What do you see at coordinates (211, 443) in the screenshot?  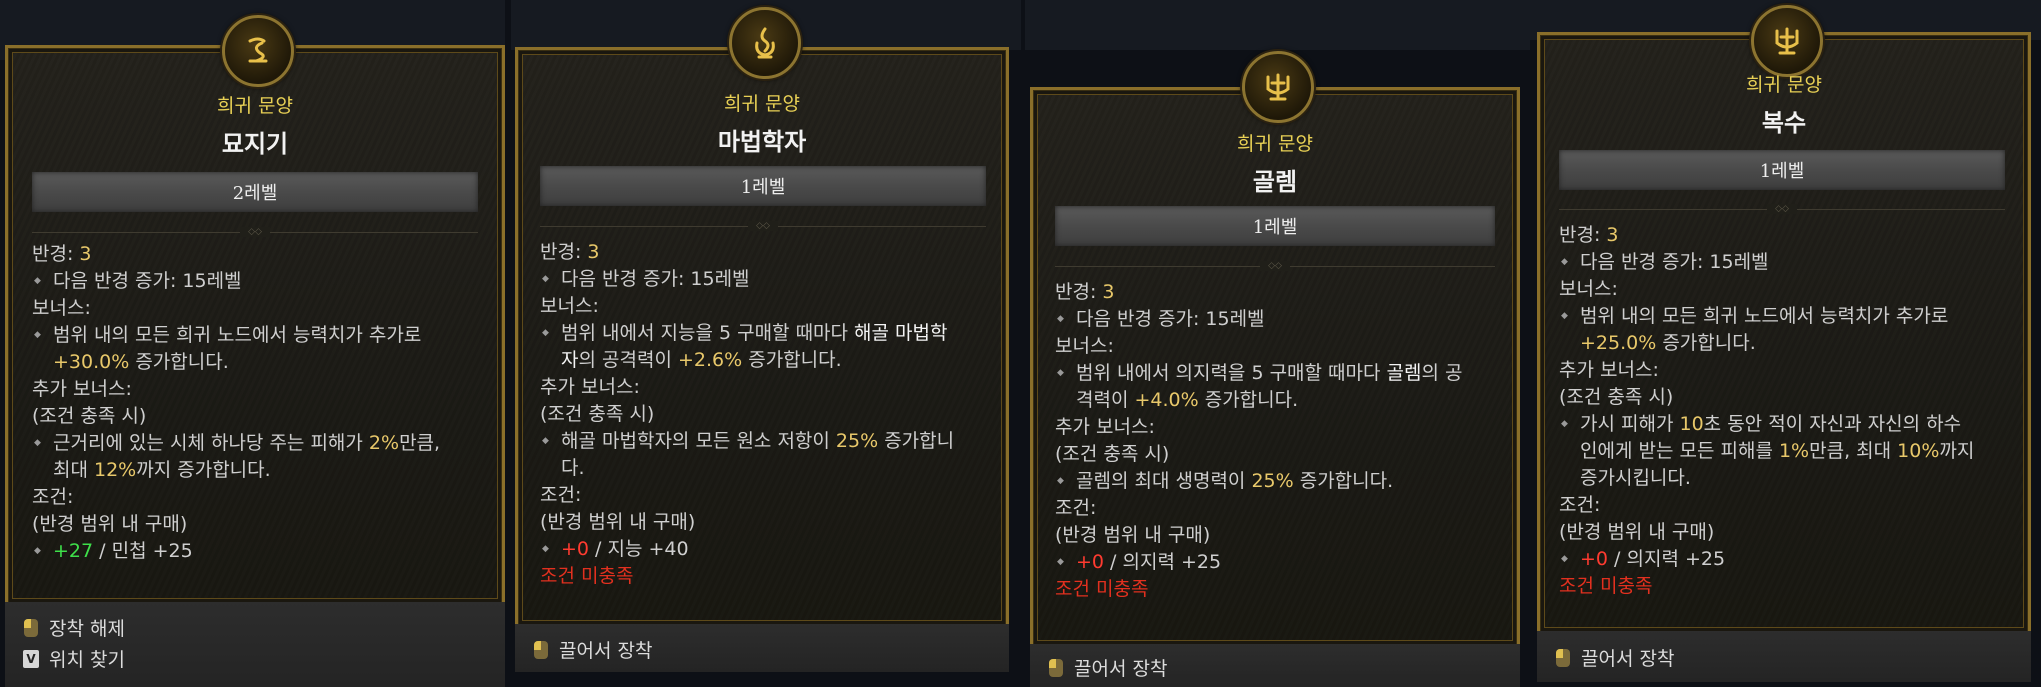 I see `extra-text: 근거리에 있는 시체 하나당 주는 피해가` at bounding box center [211, 443].